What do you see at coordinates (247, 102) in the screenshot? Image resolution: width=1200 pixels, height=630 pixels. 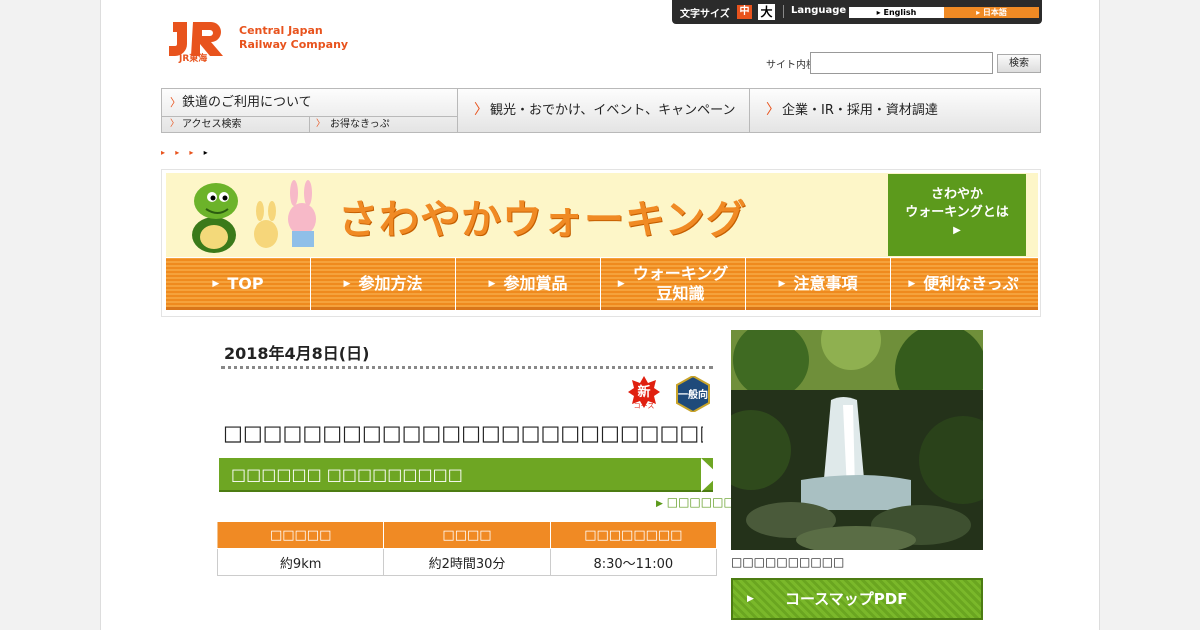 I see `nav-item-rail-label: 鉄道のご利用について` at bounding box center [247, 102].